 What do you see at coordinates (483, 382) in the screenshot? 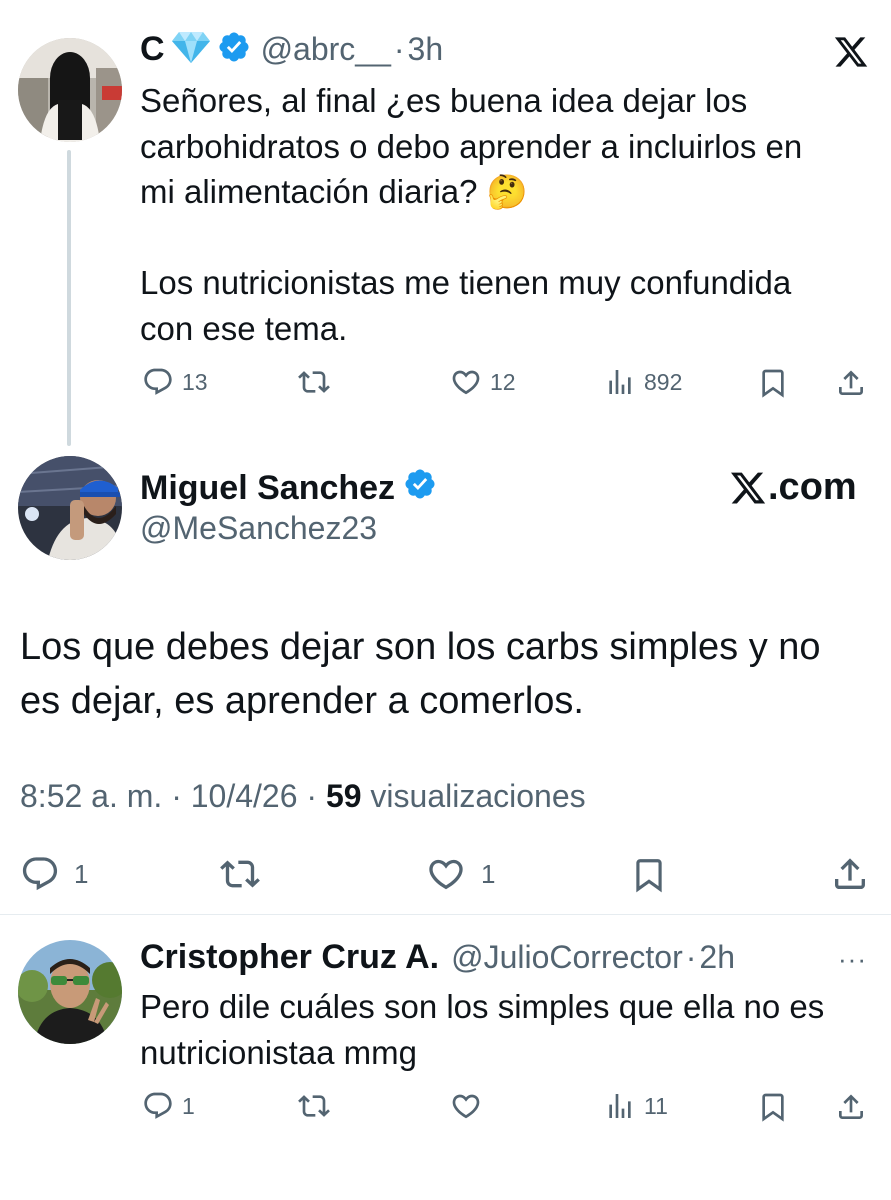
I see `like-button: 12` at bounding box center [483, 382].